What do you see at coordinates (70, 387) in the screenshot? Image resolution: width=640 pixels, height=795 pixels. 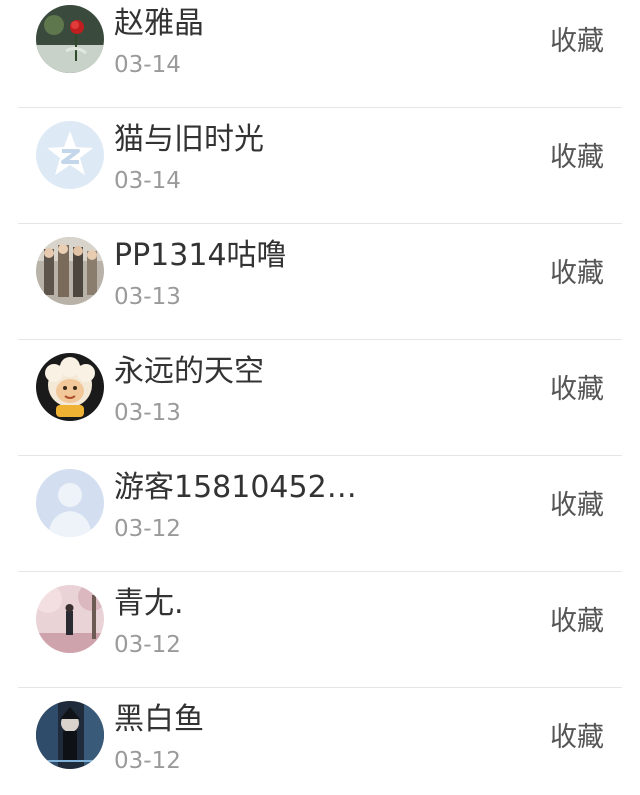 I see `cartoon-sheep-avatar` at bounding box center [70, 387].